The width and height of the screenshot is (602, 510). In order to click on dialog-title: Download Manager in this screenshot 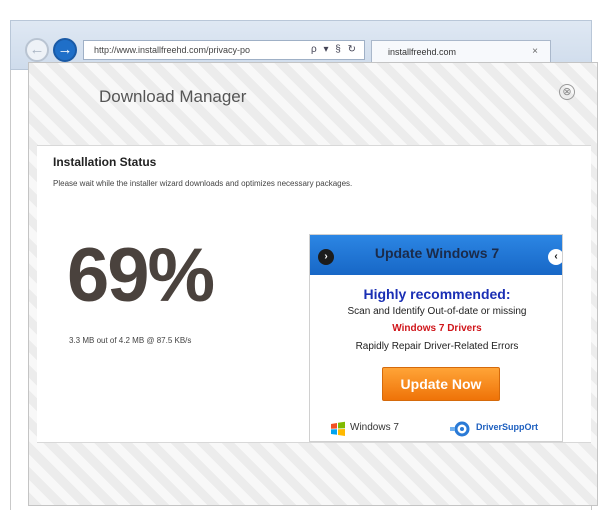, I will do `click(173, 96)`.